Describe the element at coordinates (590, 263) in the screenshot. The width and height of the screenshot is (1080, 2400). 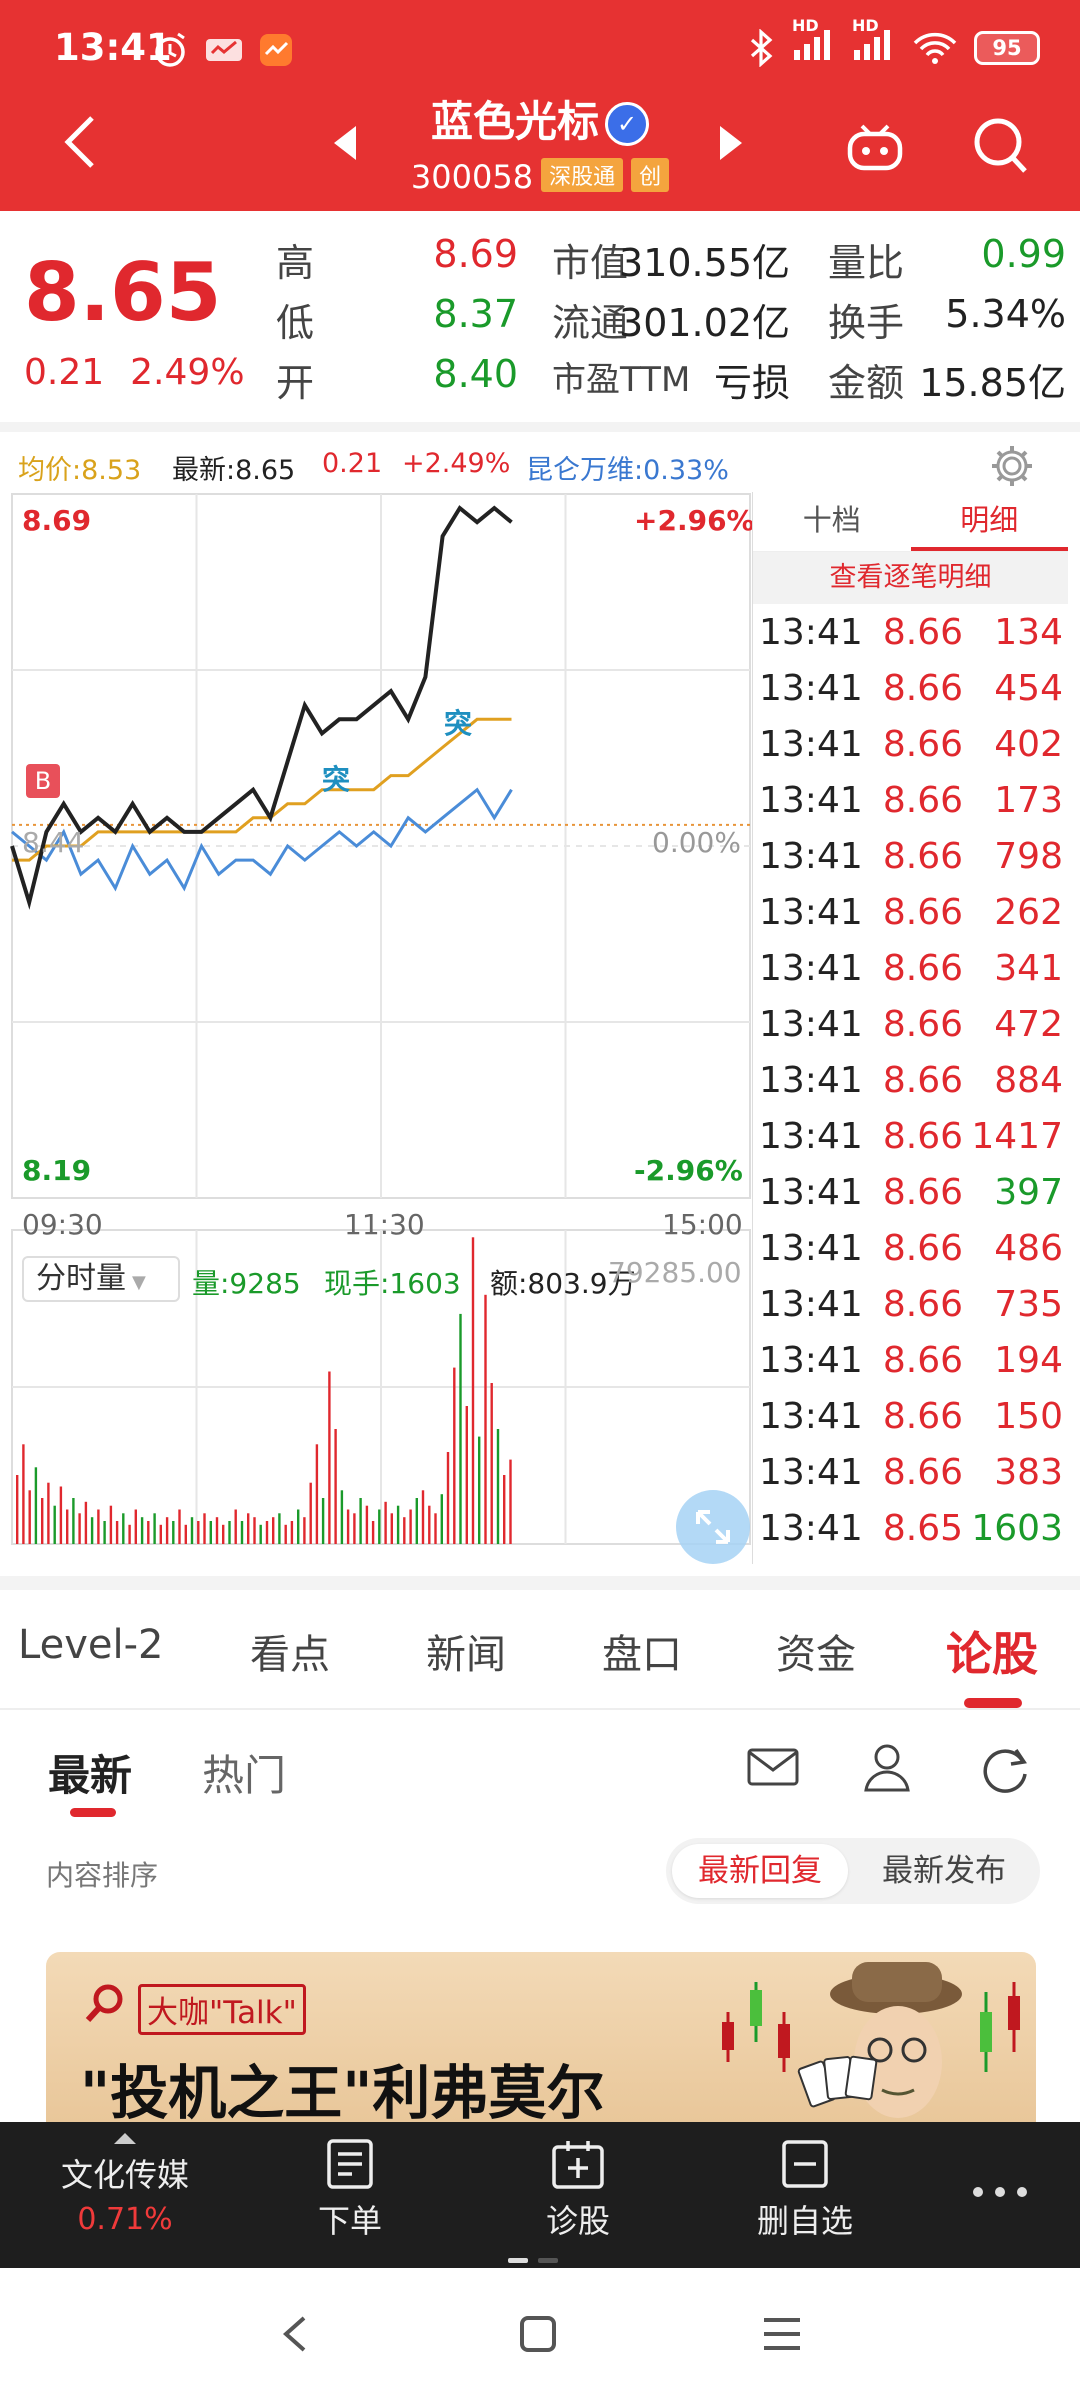
I see `mcap-label: 市值` at that location.